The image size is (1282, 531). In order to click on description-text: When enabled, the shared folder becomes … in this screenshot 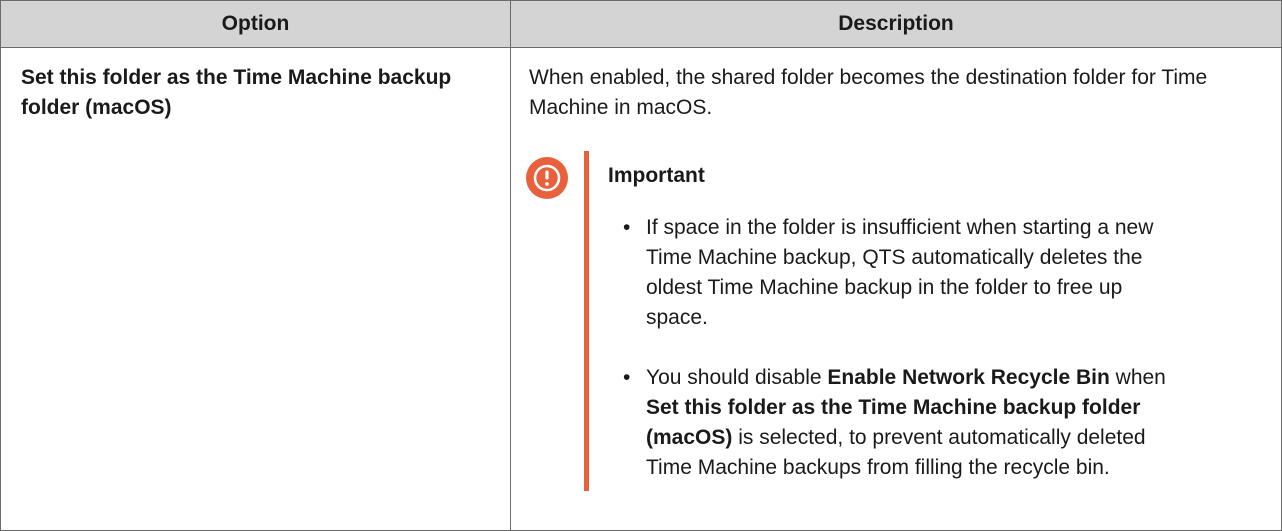, I will do `click(868, 92)`.